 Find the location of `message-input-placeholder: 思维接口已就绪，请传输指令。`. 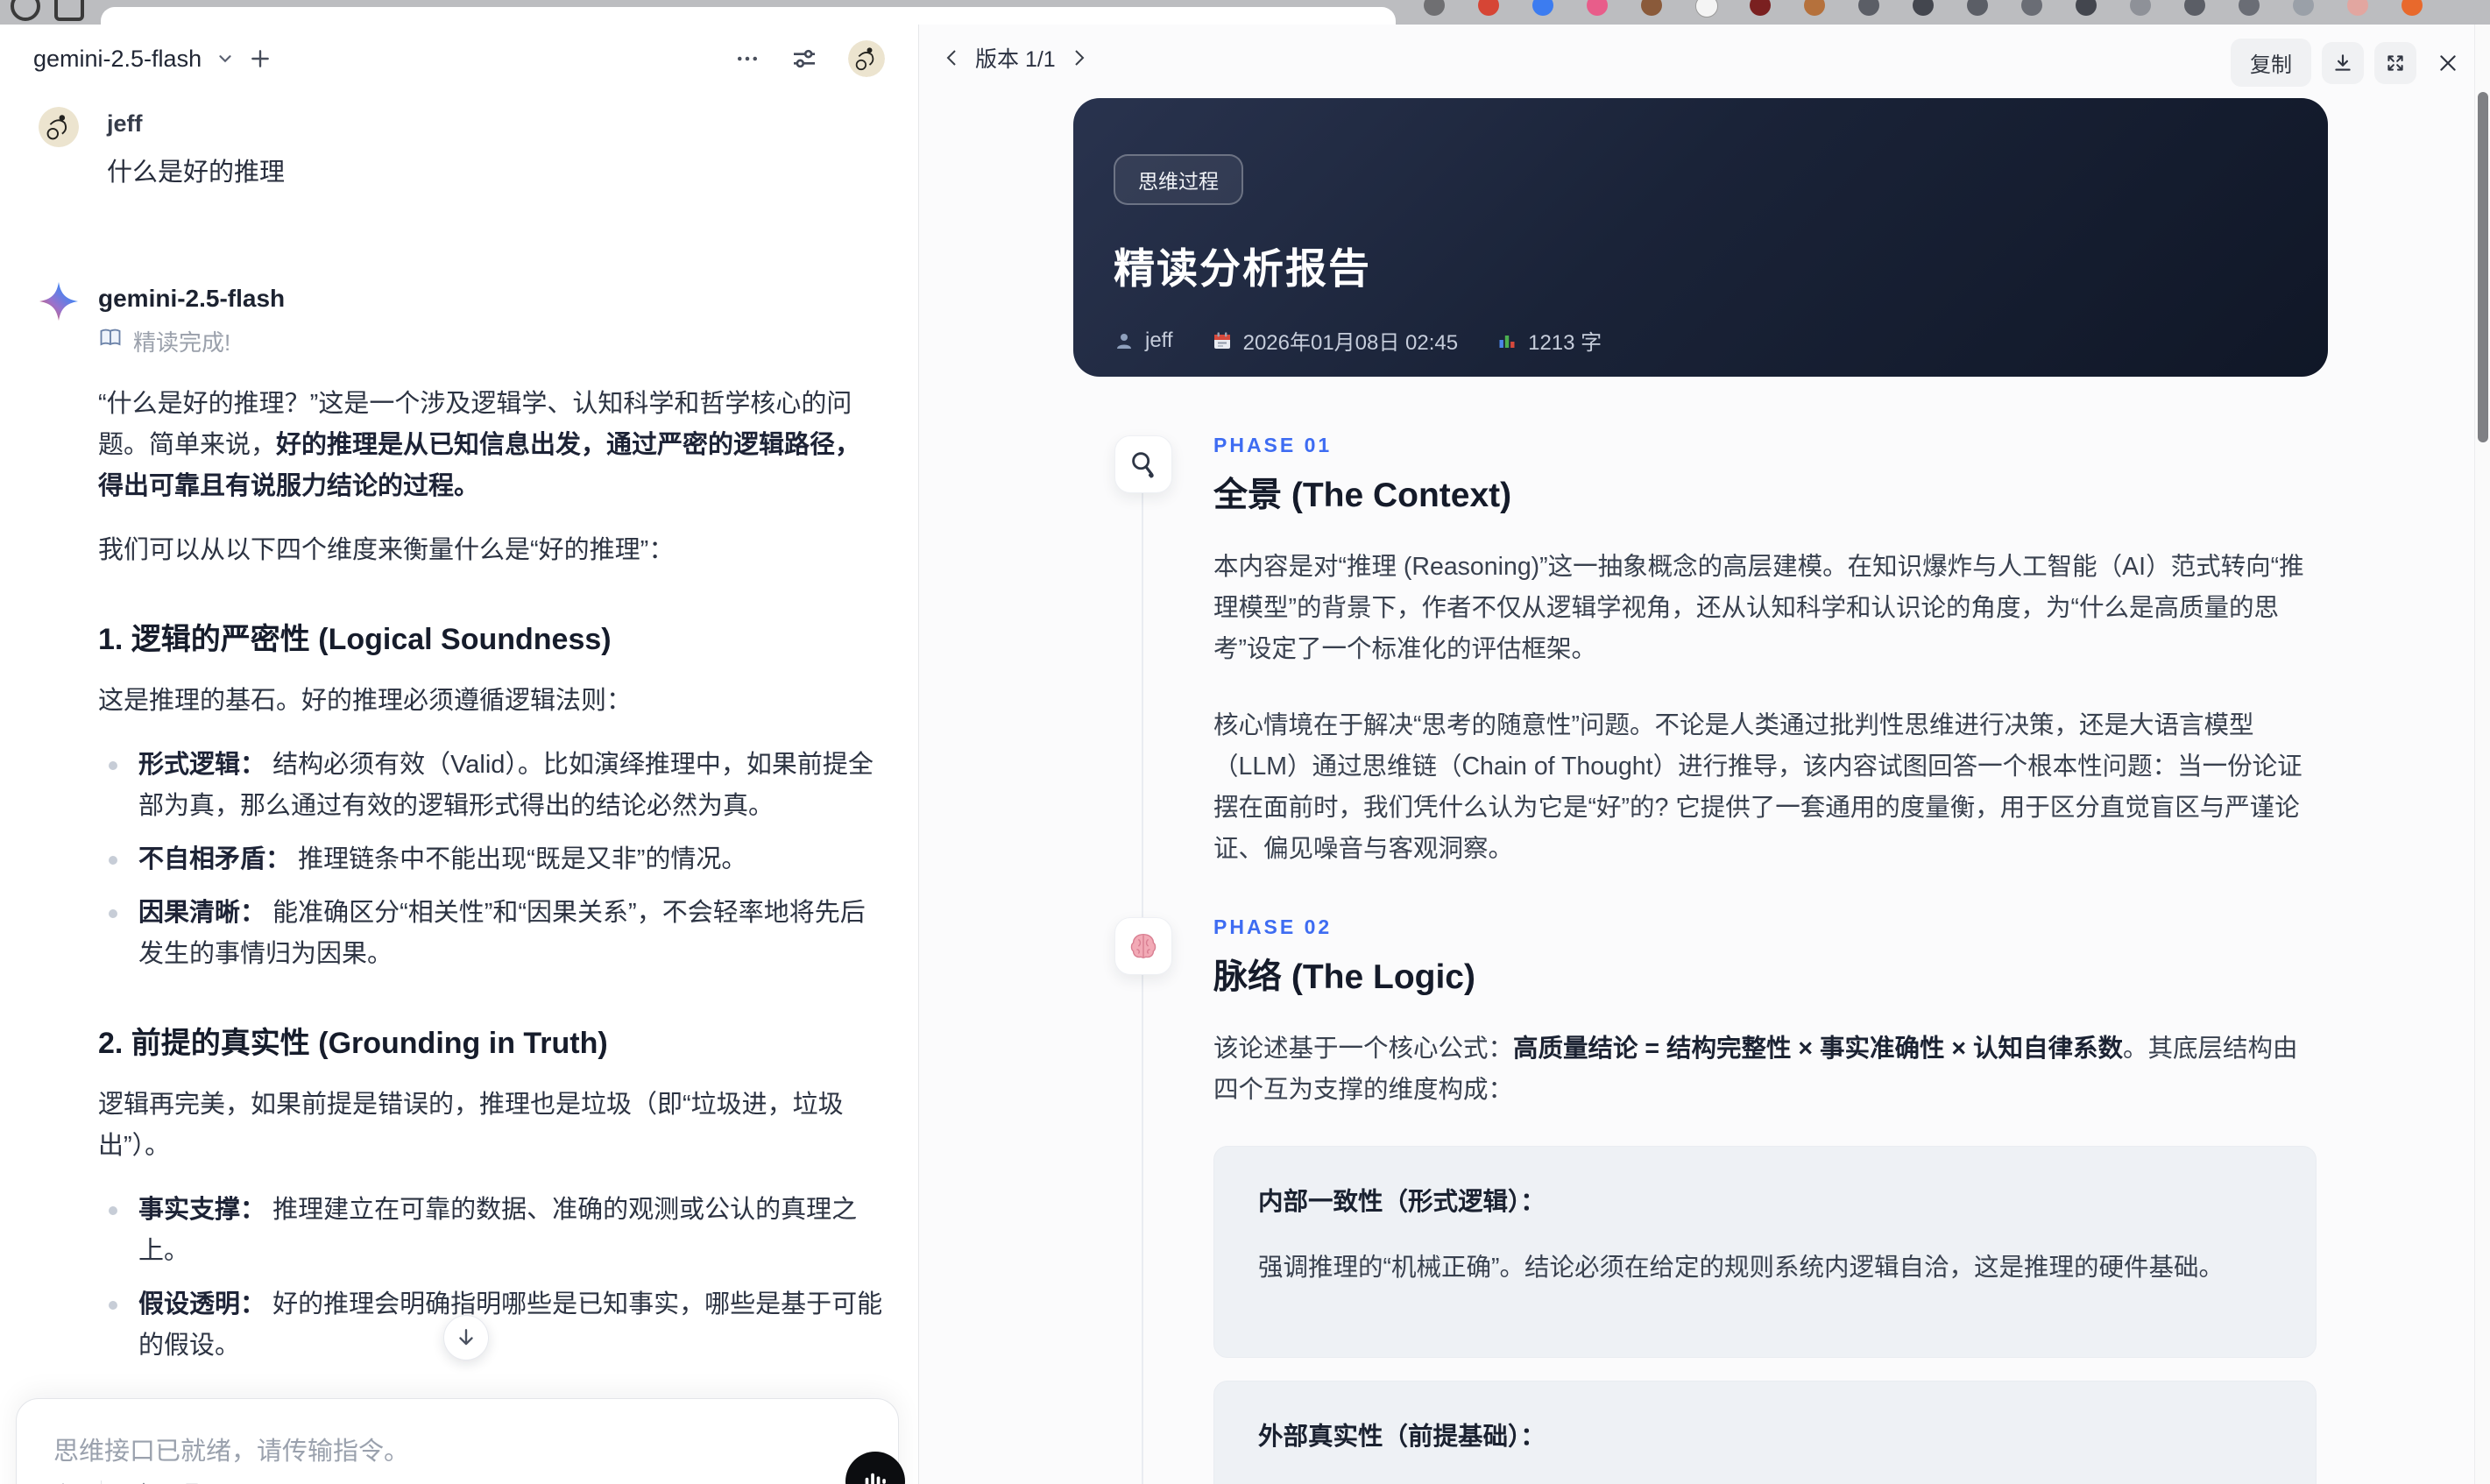

message-input-placeholder: 思维接口已就绪，请传输指令。 is located at coordinates (231, 1452).